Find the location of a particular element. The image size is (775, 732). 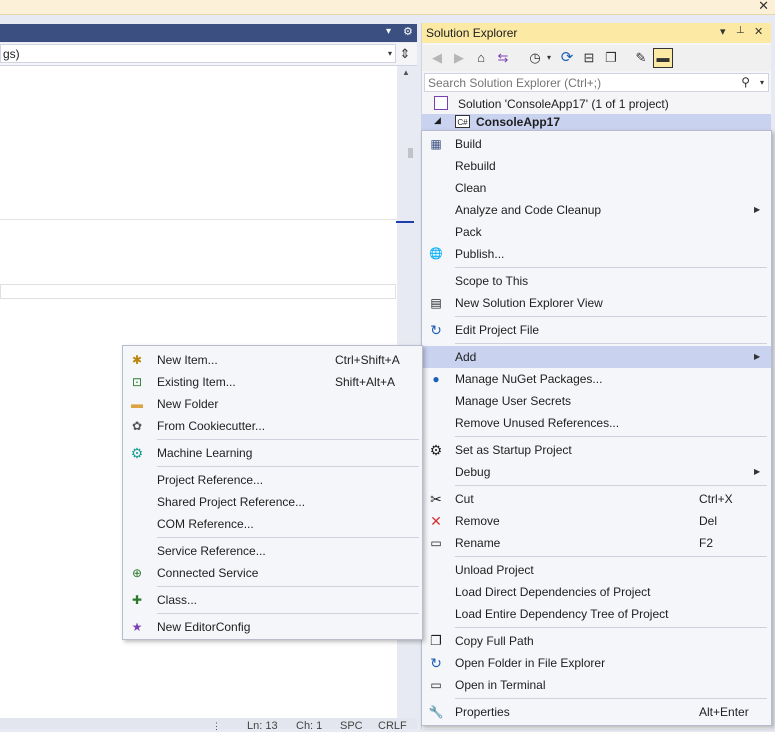

menu-item-remove: ✕ Remove Del is located at coordinates (596, 521).